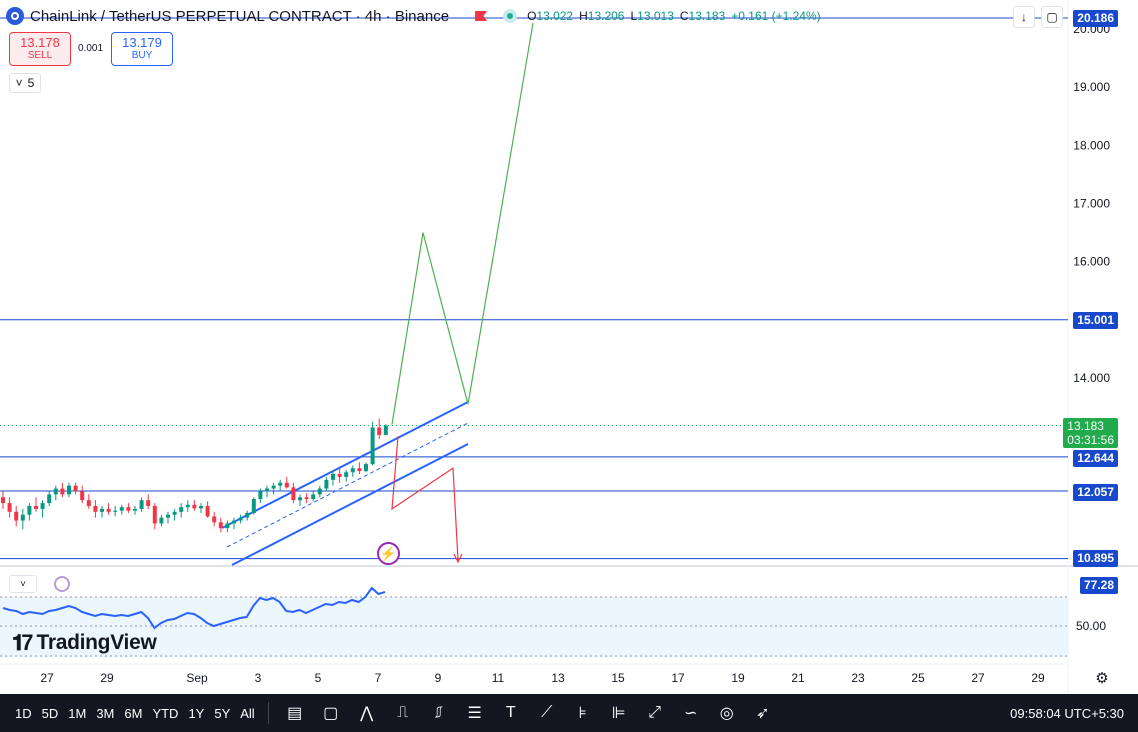  Describe the element at coordinates (798, 678) in the screenshot. I see `time-axis-tick: 21` at that location.